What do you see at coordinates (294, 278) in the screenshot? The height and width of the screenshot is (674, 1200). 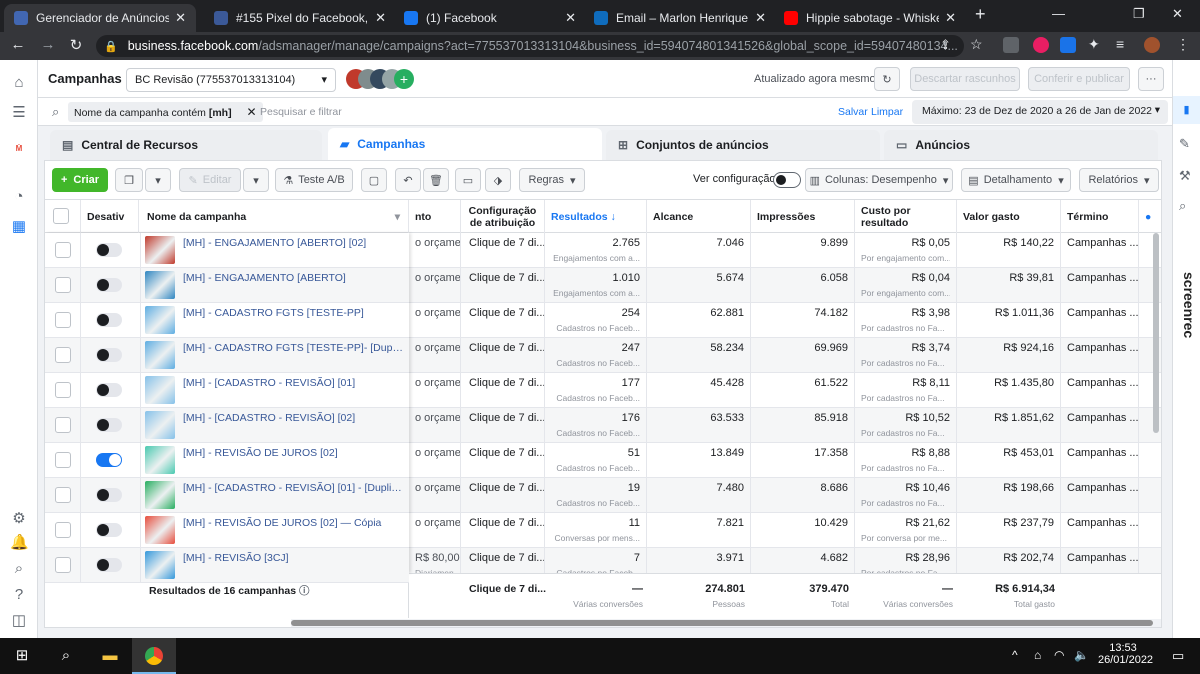 I see `campaign-name-link: [MH] - ENGAJAMENTO [ABERTO]` at bounding box center [294, 278].